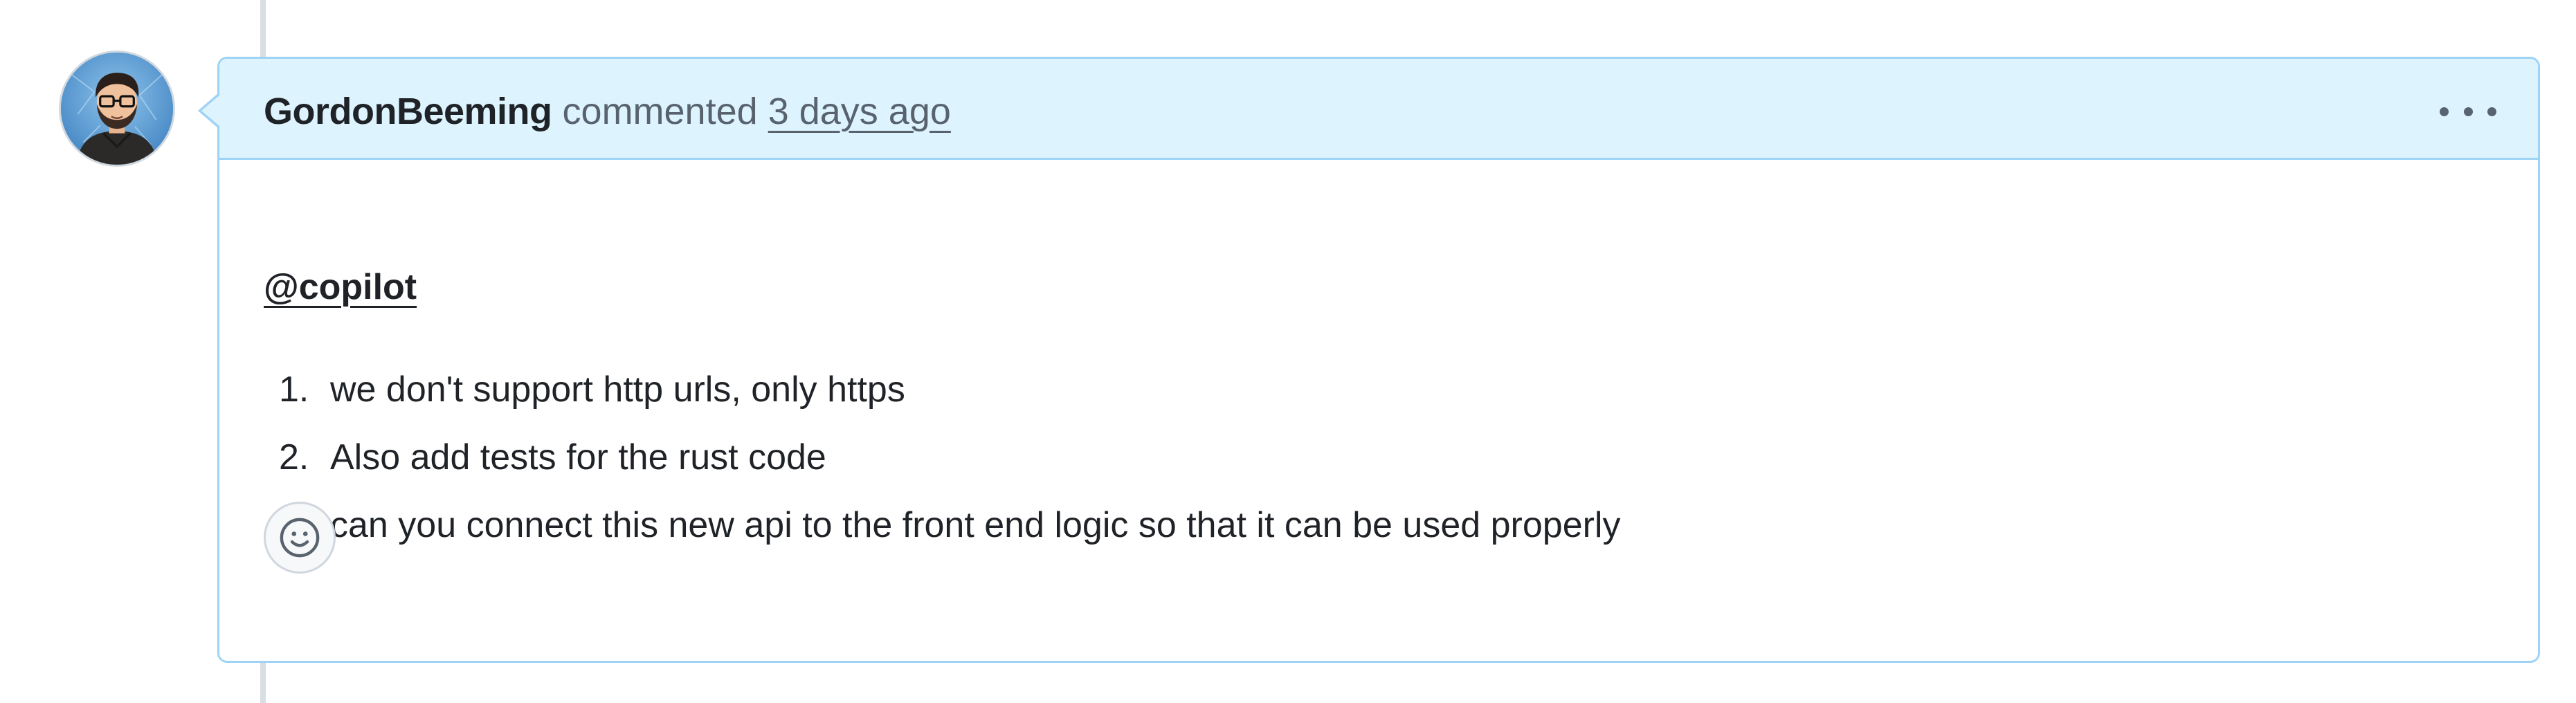 Image resolution: width=2576 pixels, height=703 pixels. I want to click on avatar-image, so click(117, 109).